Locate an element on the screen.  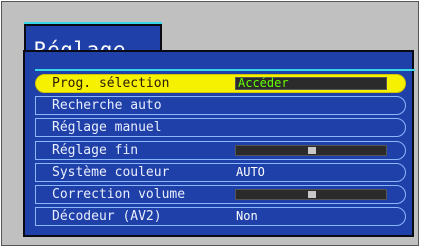
correction-volume-slider-knob is located at coordinates (312, 194).